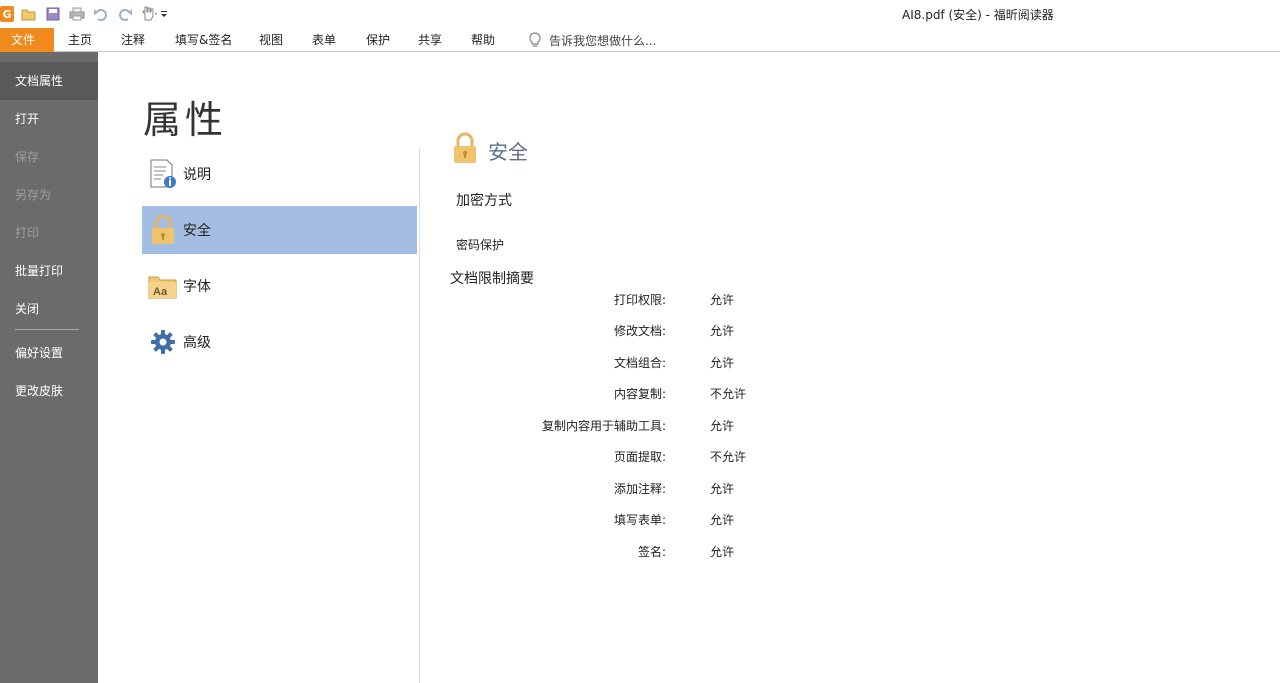  I want to click on encryption-method-value: 密码保护, so click(480, 245).